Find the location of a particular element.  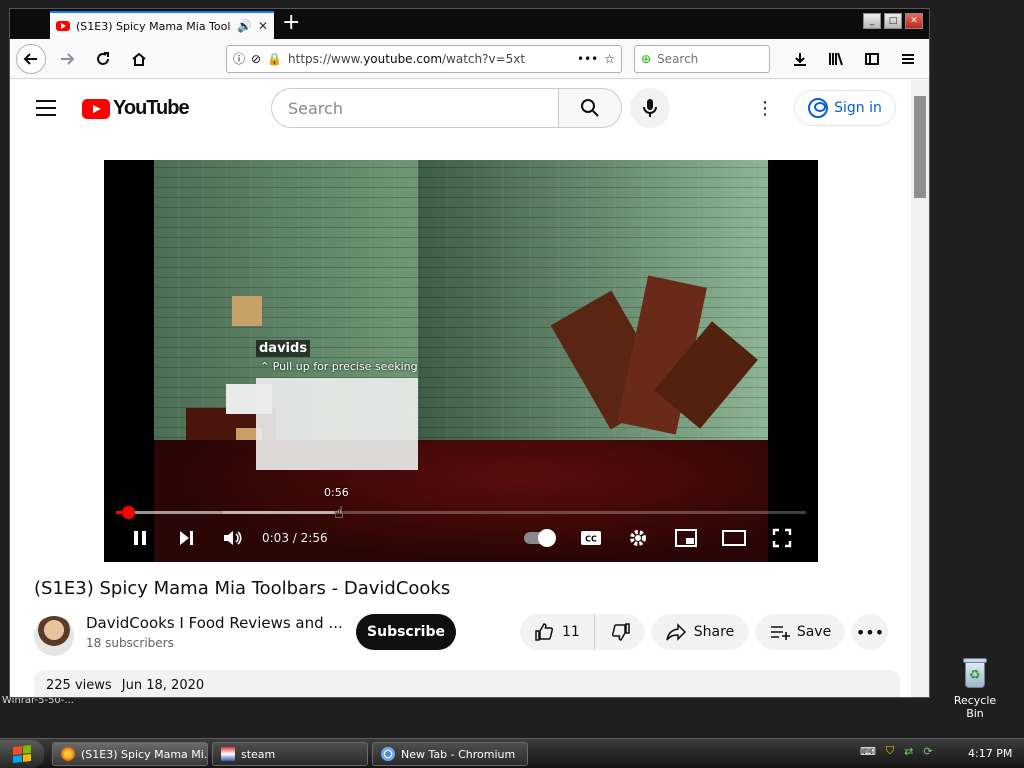

reload-button is located at coordinates (103, 59).